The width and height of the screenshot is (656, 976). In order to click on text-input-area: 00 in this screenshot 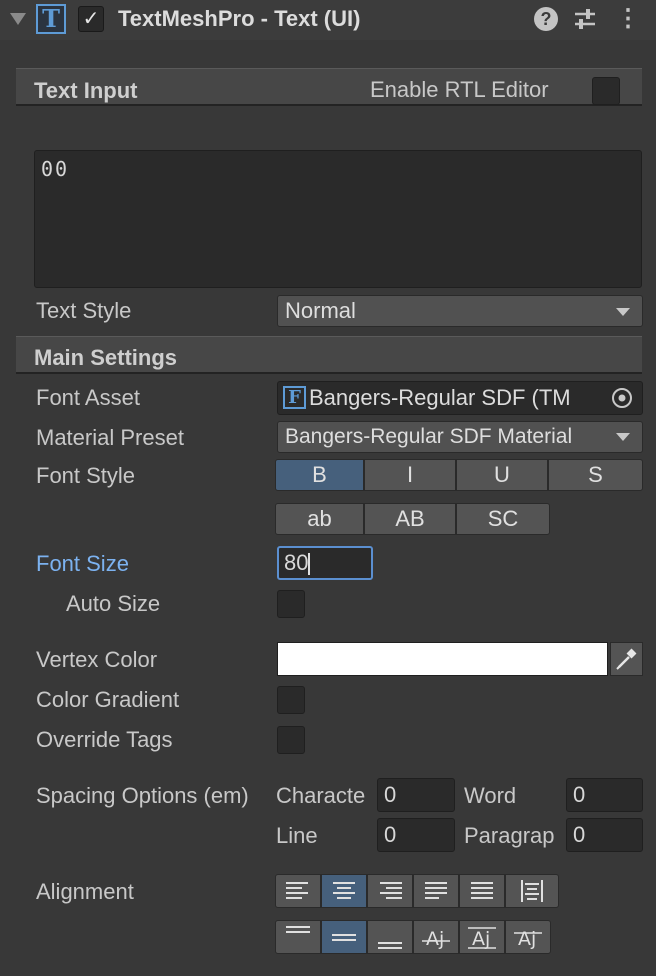, I will do `click(338, 219)`.